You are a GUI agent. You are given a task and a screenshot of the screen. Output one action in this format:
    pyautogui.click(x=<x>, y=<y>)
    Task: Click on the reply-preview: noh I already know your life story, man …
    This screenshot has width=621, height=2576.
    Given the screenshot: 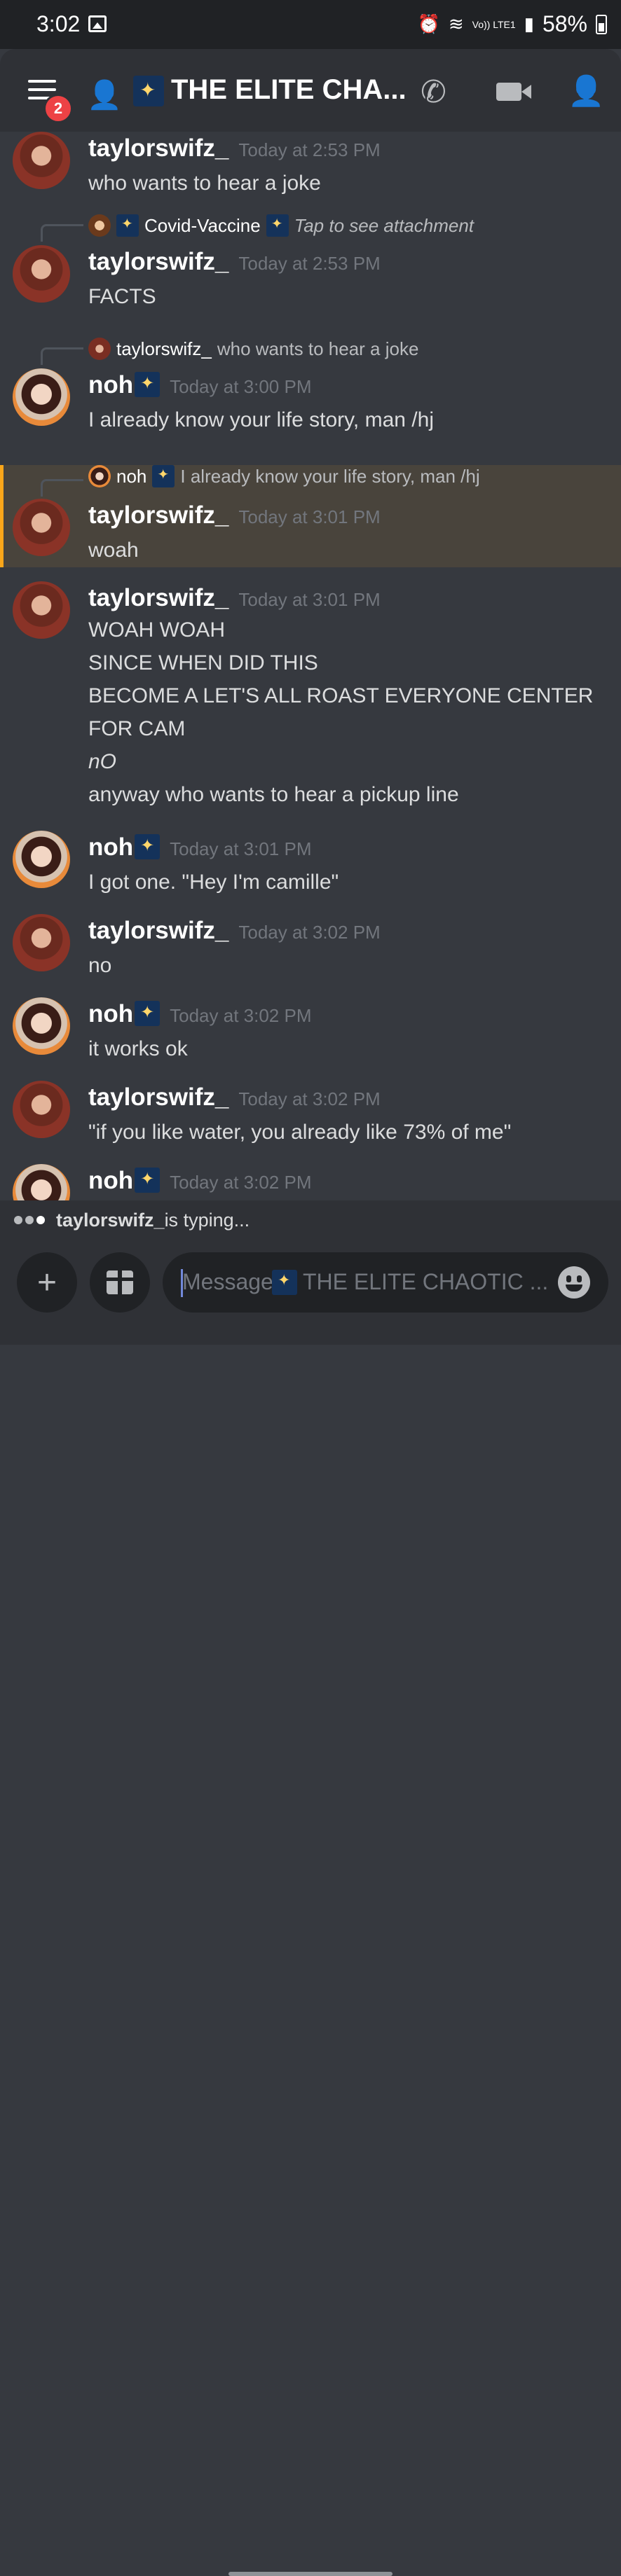 What is the action you would take?
    pyautogui.click(x=284, y=476)
    